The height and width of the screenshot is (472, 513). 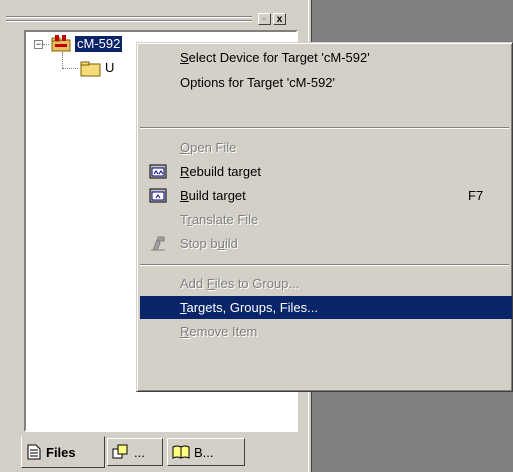 I want to click on tree-item-target: cM-592, so click(x=98, y=44).